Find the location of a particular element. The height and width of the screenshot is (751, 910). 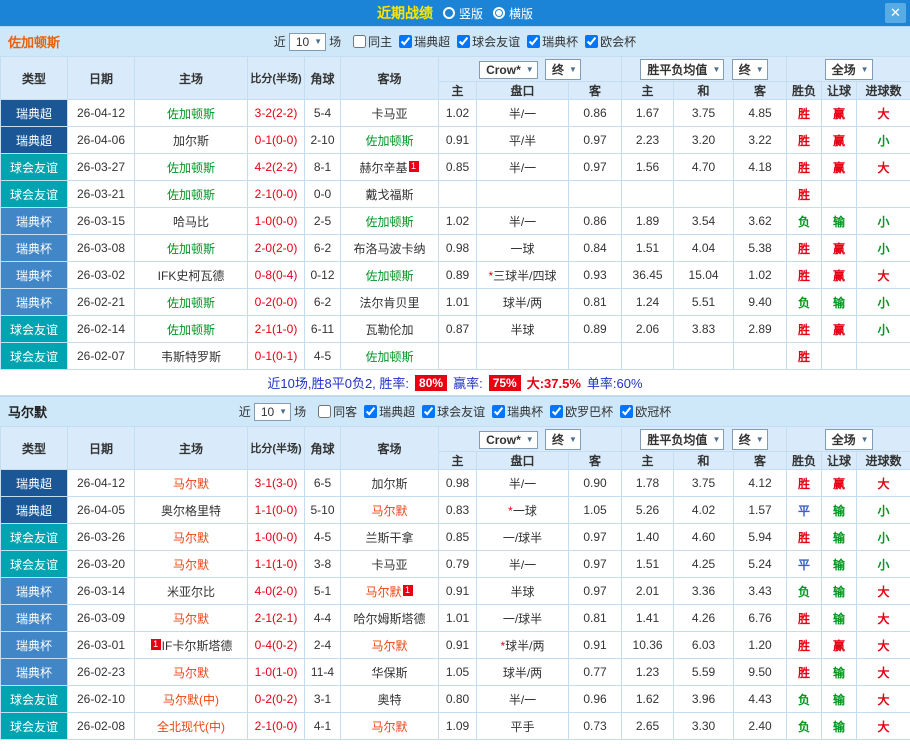

date-cell: 26-03-15 is located at coordinates (101, 221).